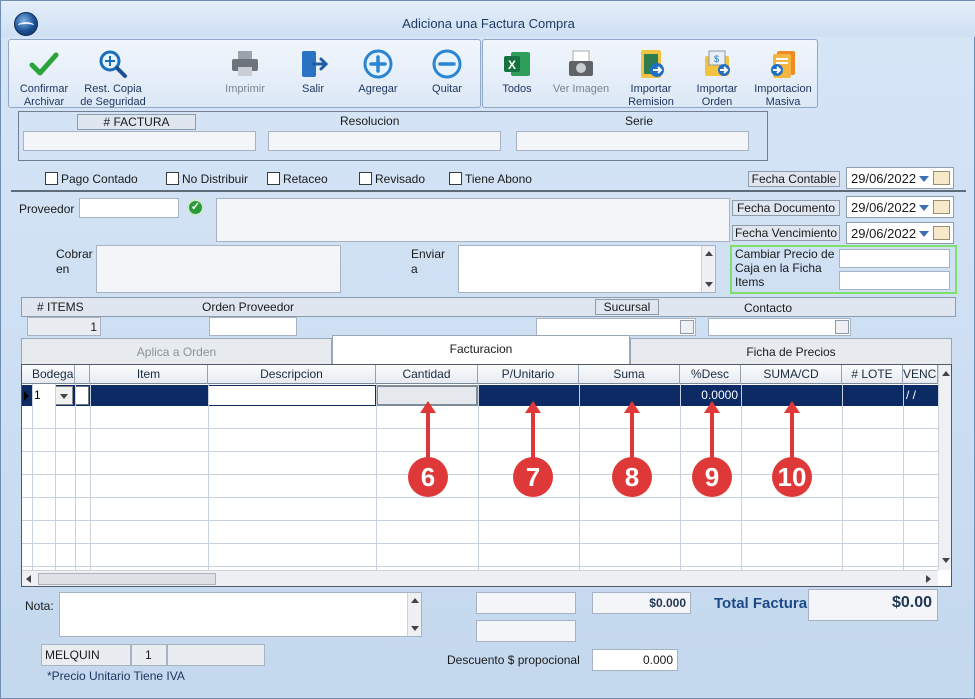 The image size is (975, 699). I want to click on col-line, so click(478, 477).